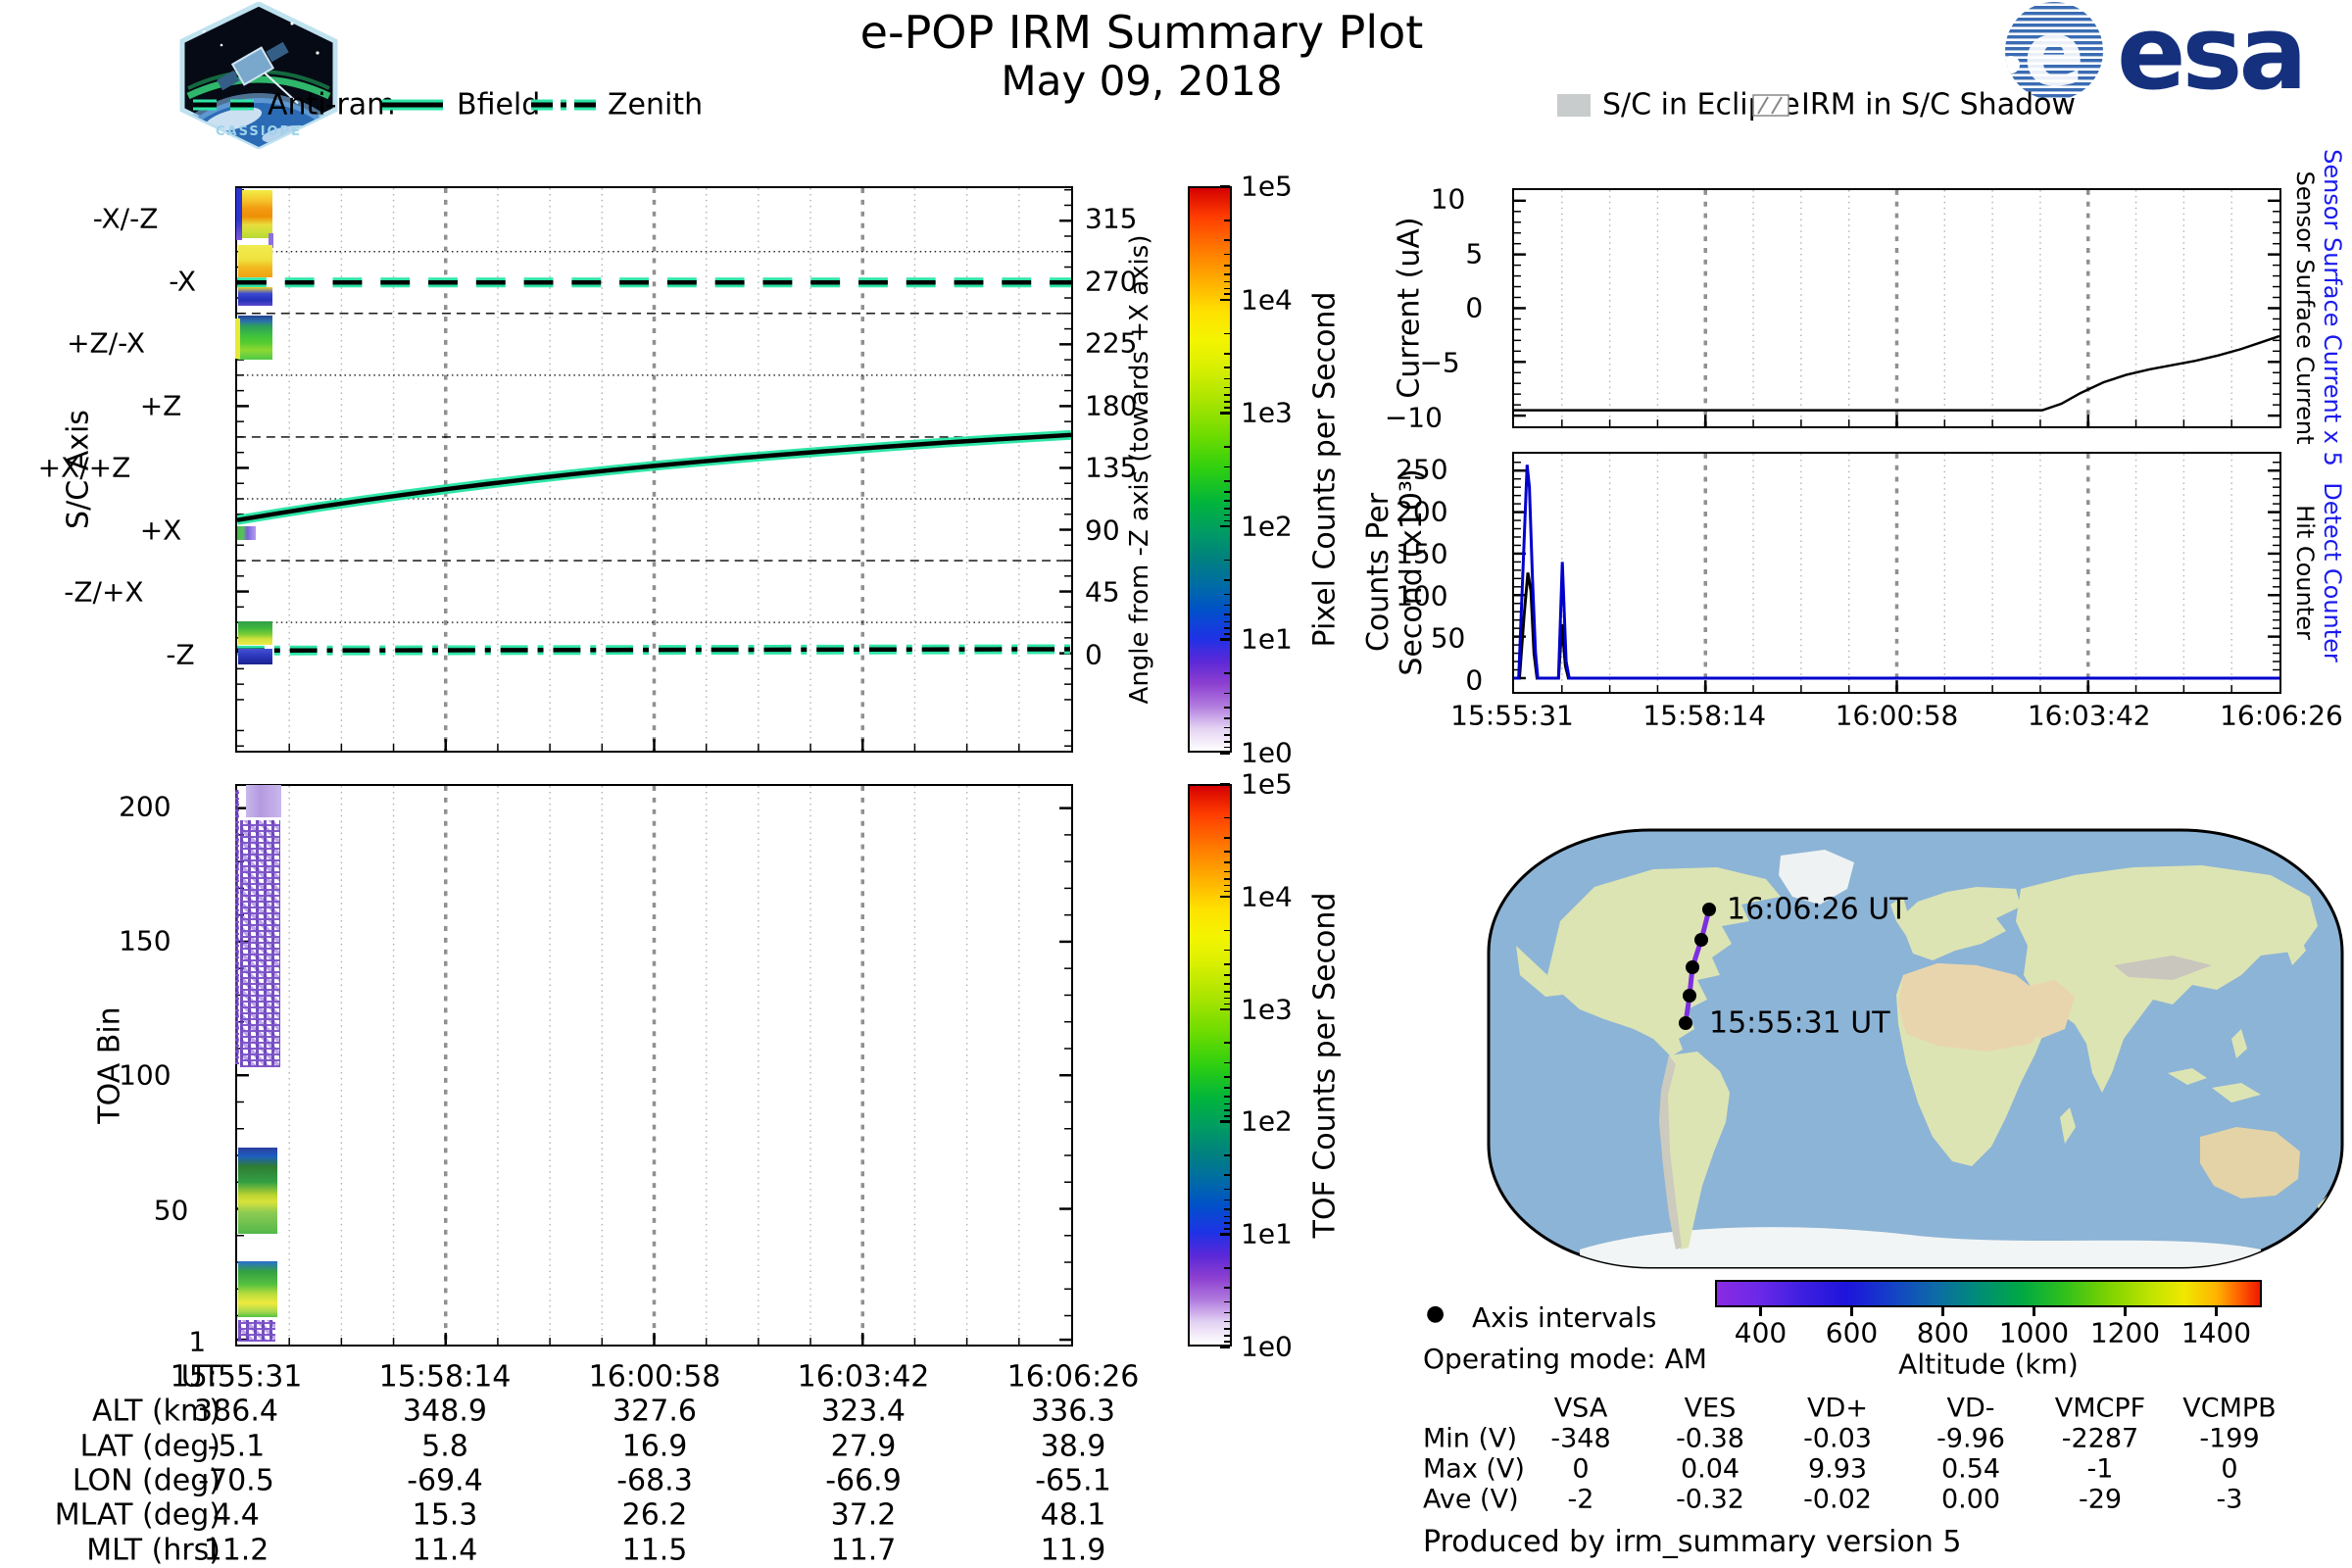 This screenshot has width=2352, height=1568. Describe the element at coordinates (236, 1446) in the screenshot. I see `et-lat-0: -5.1` at that location.